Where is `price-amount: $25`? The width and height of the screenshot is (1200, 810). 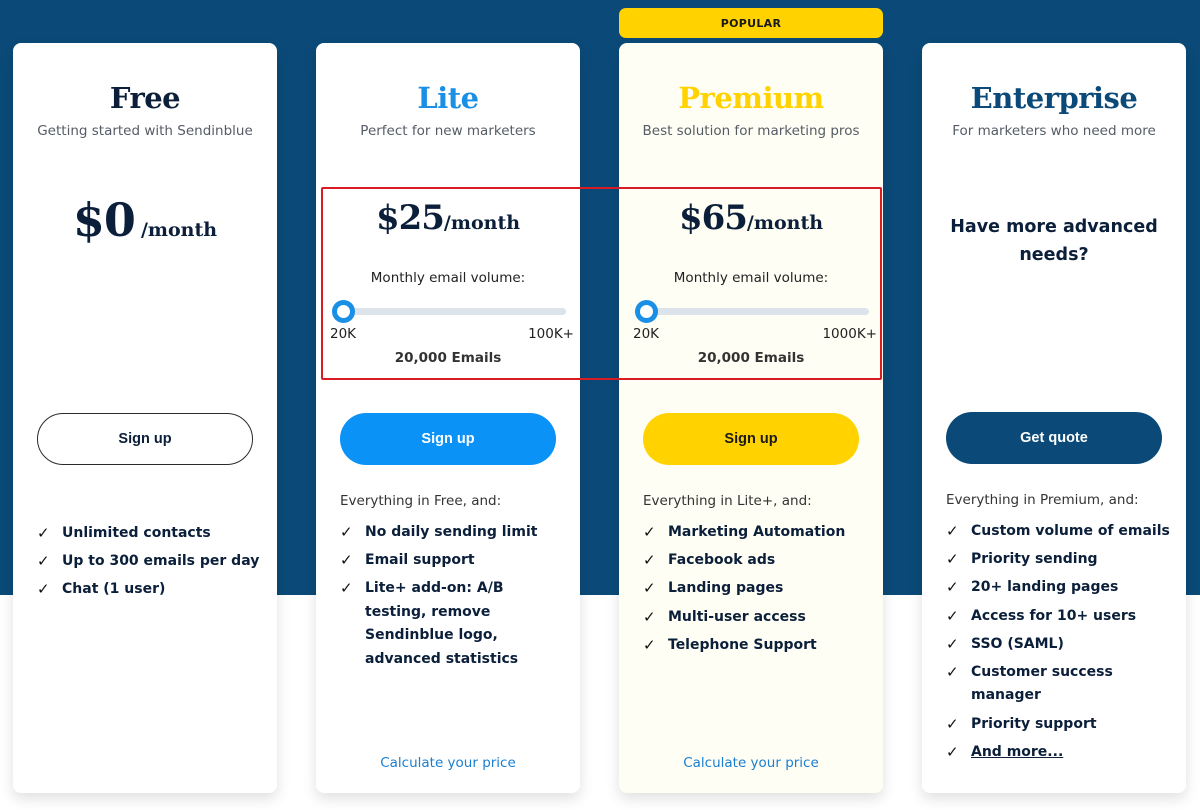
price-amount: $25 is located at coordinates (410, 218).